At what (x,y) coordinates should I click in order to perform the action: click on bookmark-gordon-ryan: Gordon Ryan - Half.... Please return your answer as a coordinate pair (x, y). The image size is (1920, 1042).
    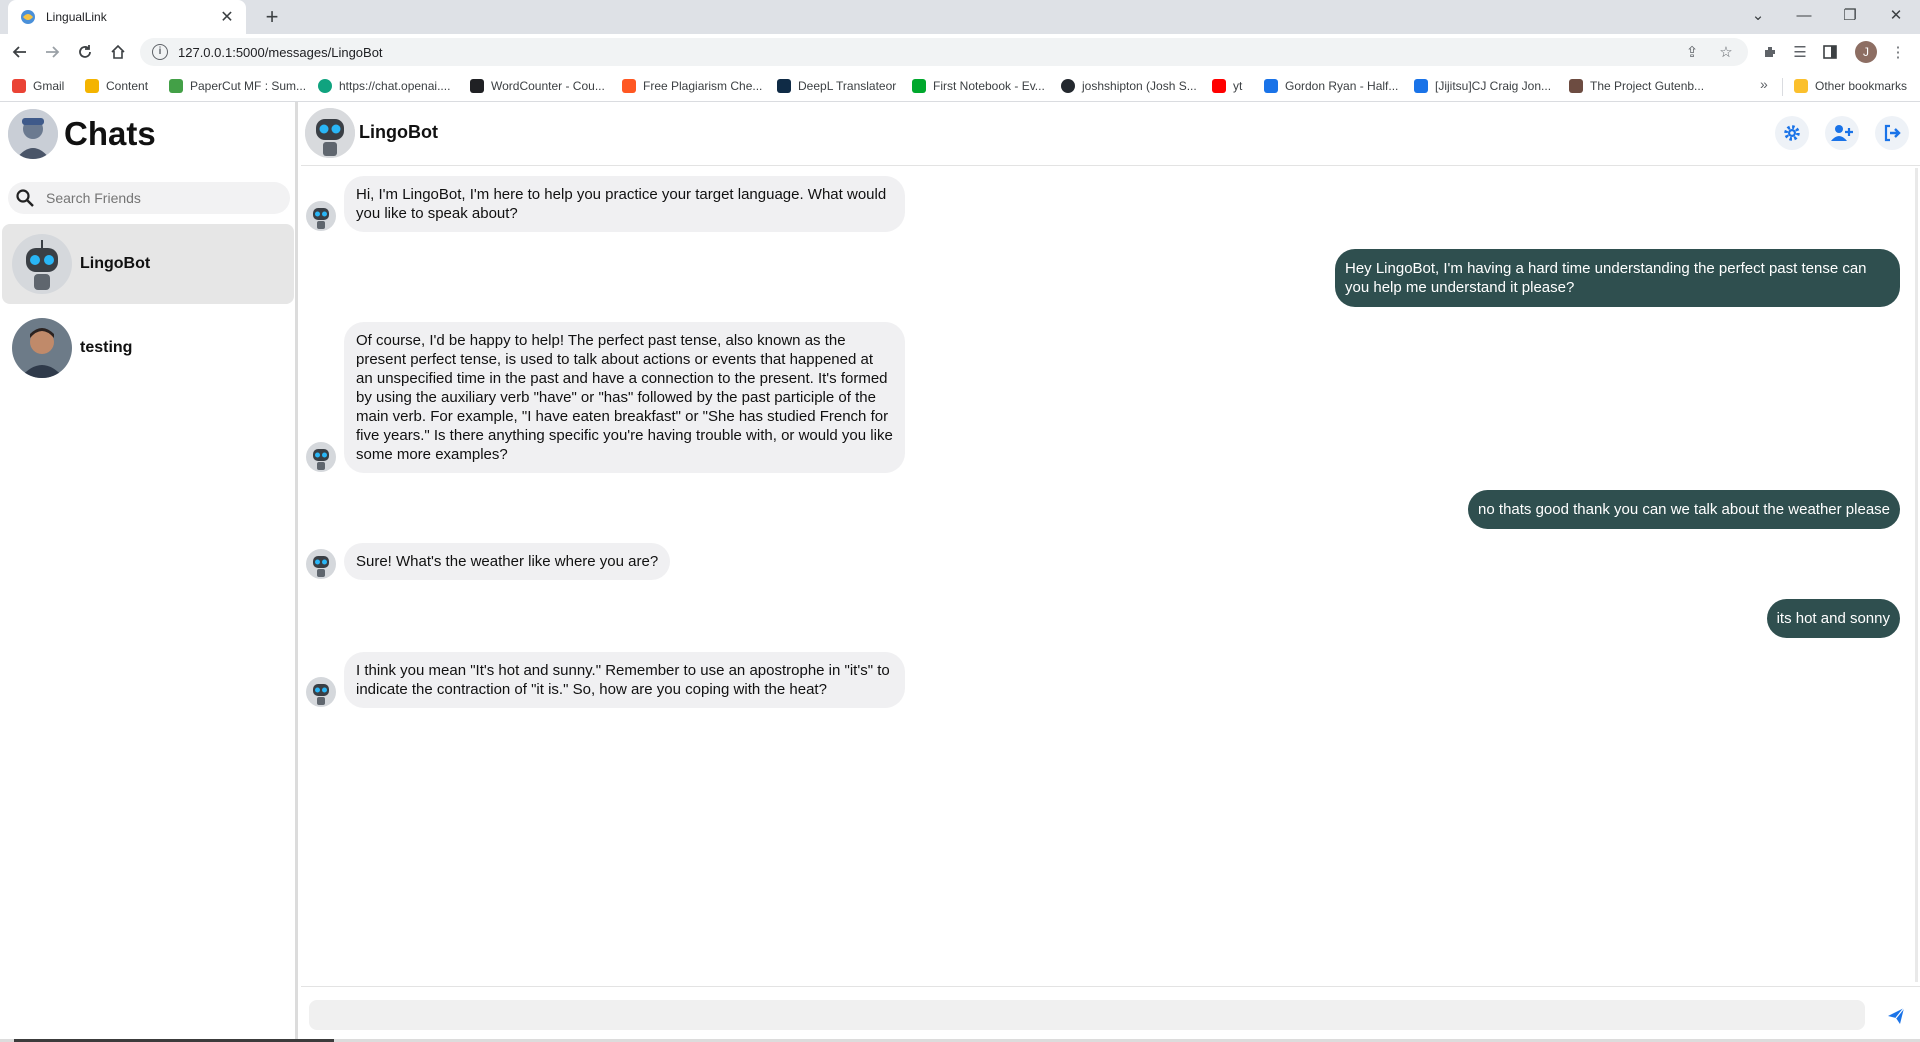
    Looking at the image, I should click on (1331, 86).